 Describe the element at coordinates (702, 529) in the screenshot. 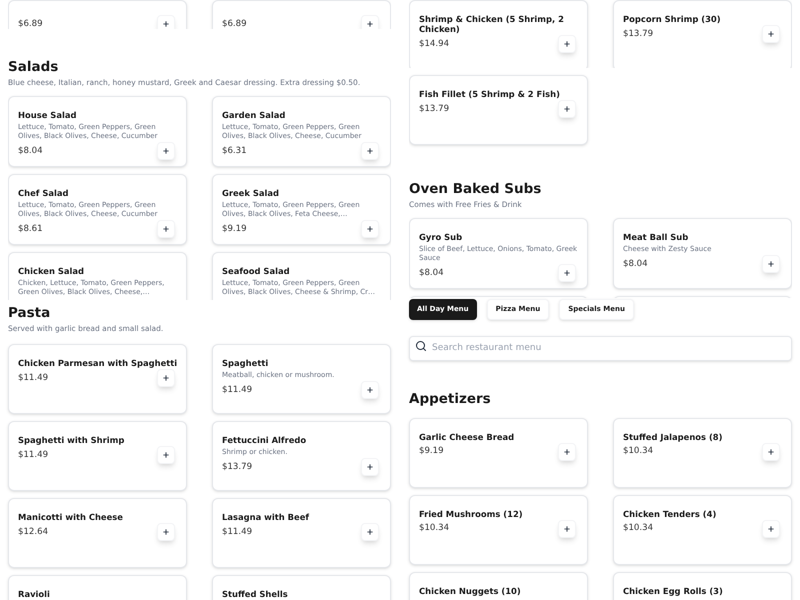

I see `menu-item-card: Chicken Tenders (4) $10.34` at that location.